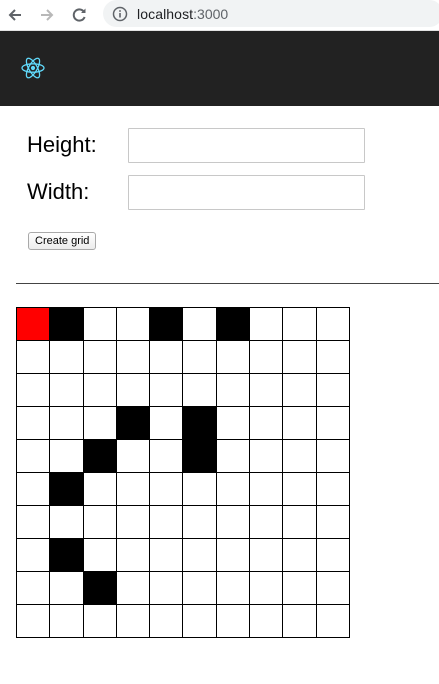 The image size is (439, 684). Describe the element at coordinates (246, 145) in the screenshot. I see `height-input` at that location.